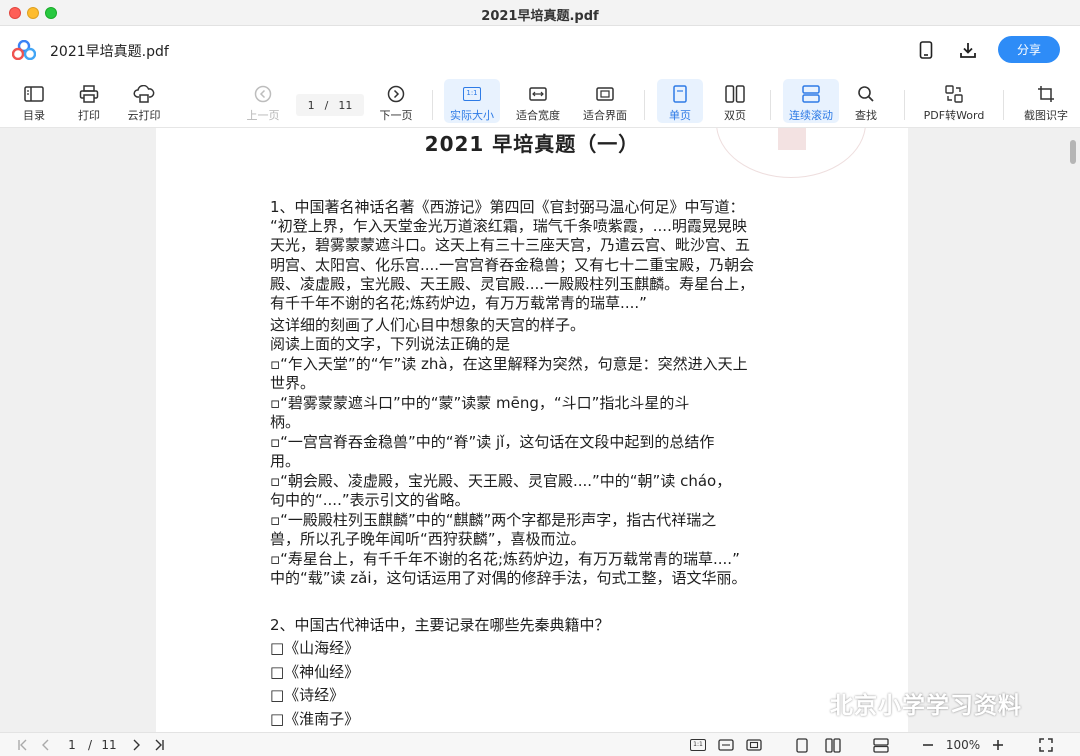 This screenshot has height=756, width=1080. I want to click on zoom-in-icon, so click(998, 745).